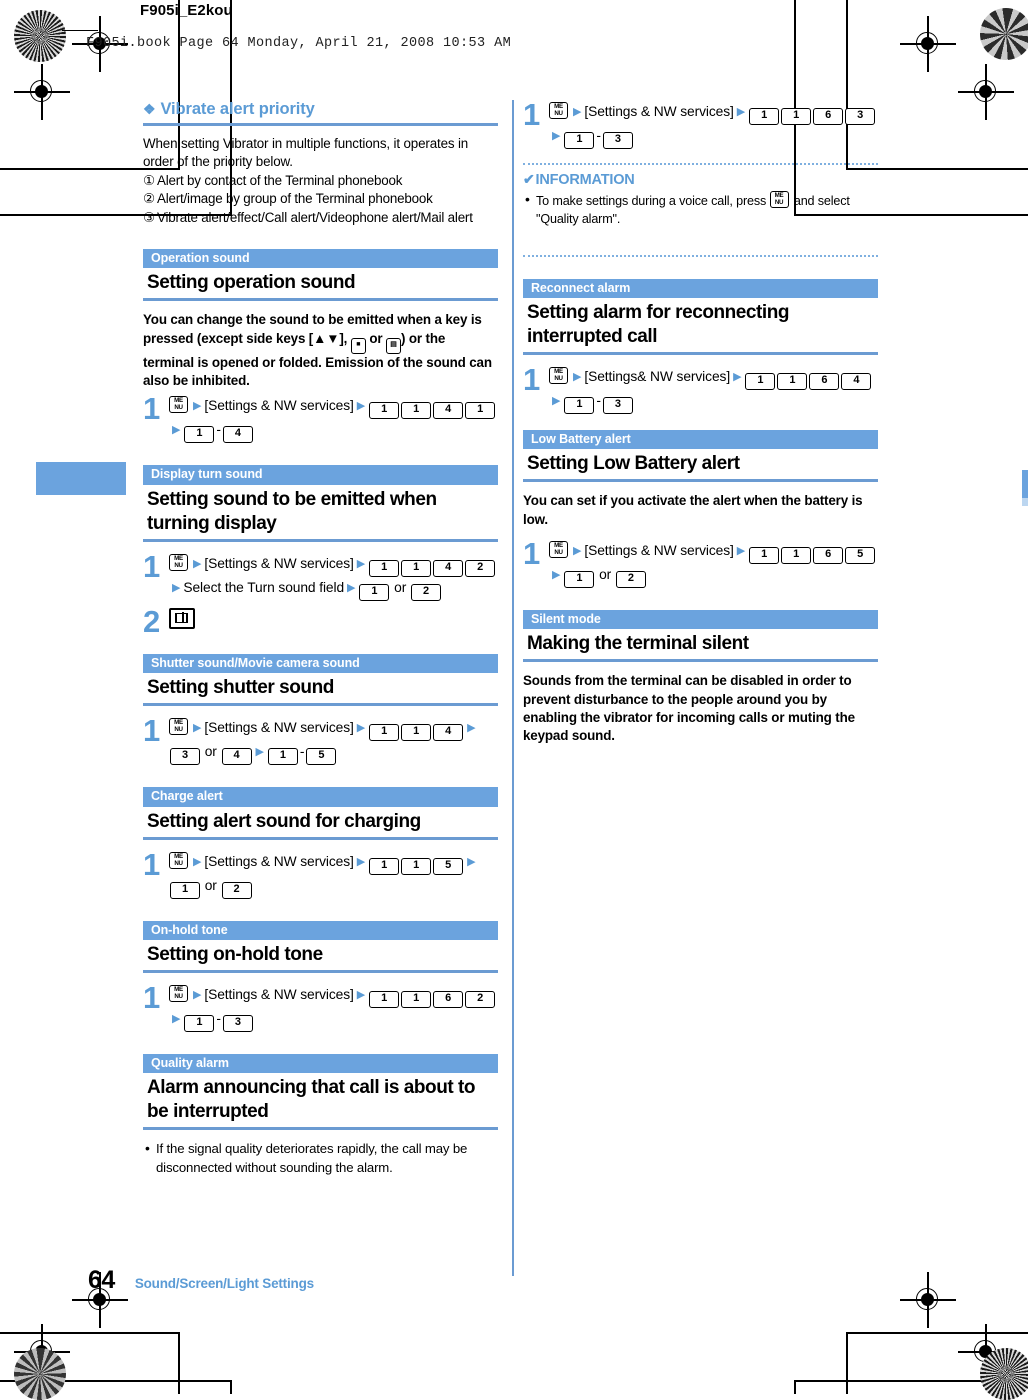 This screenshot has height=1400, width=1028. I want to click on dotted-divider-top, so click(700, 164).